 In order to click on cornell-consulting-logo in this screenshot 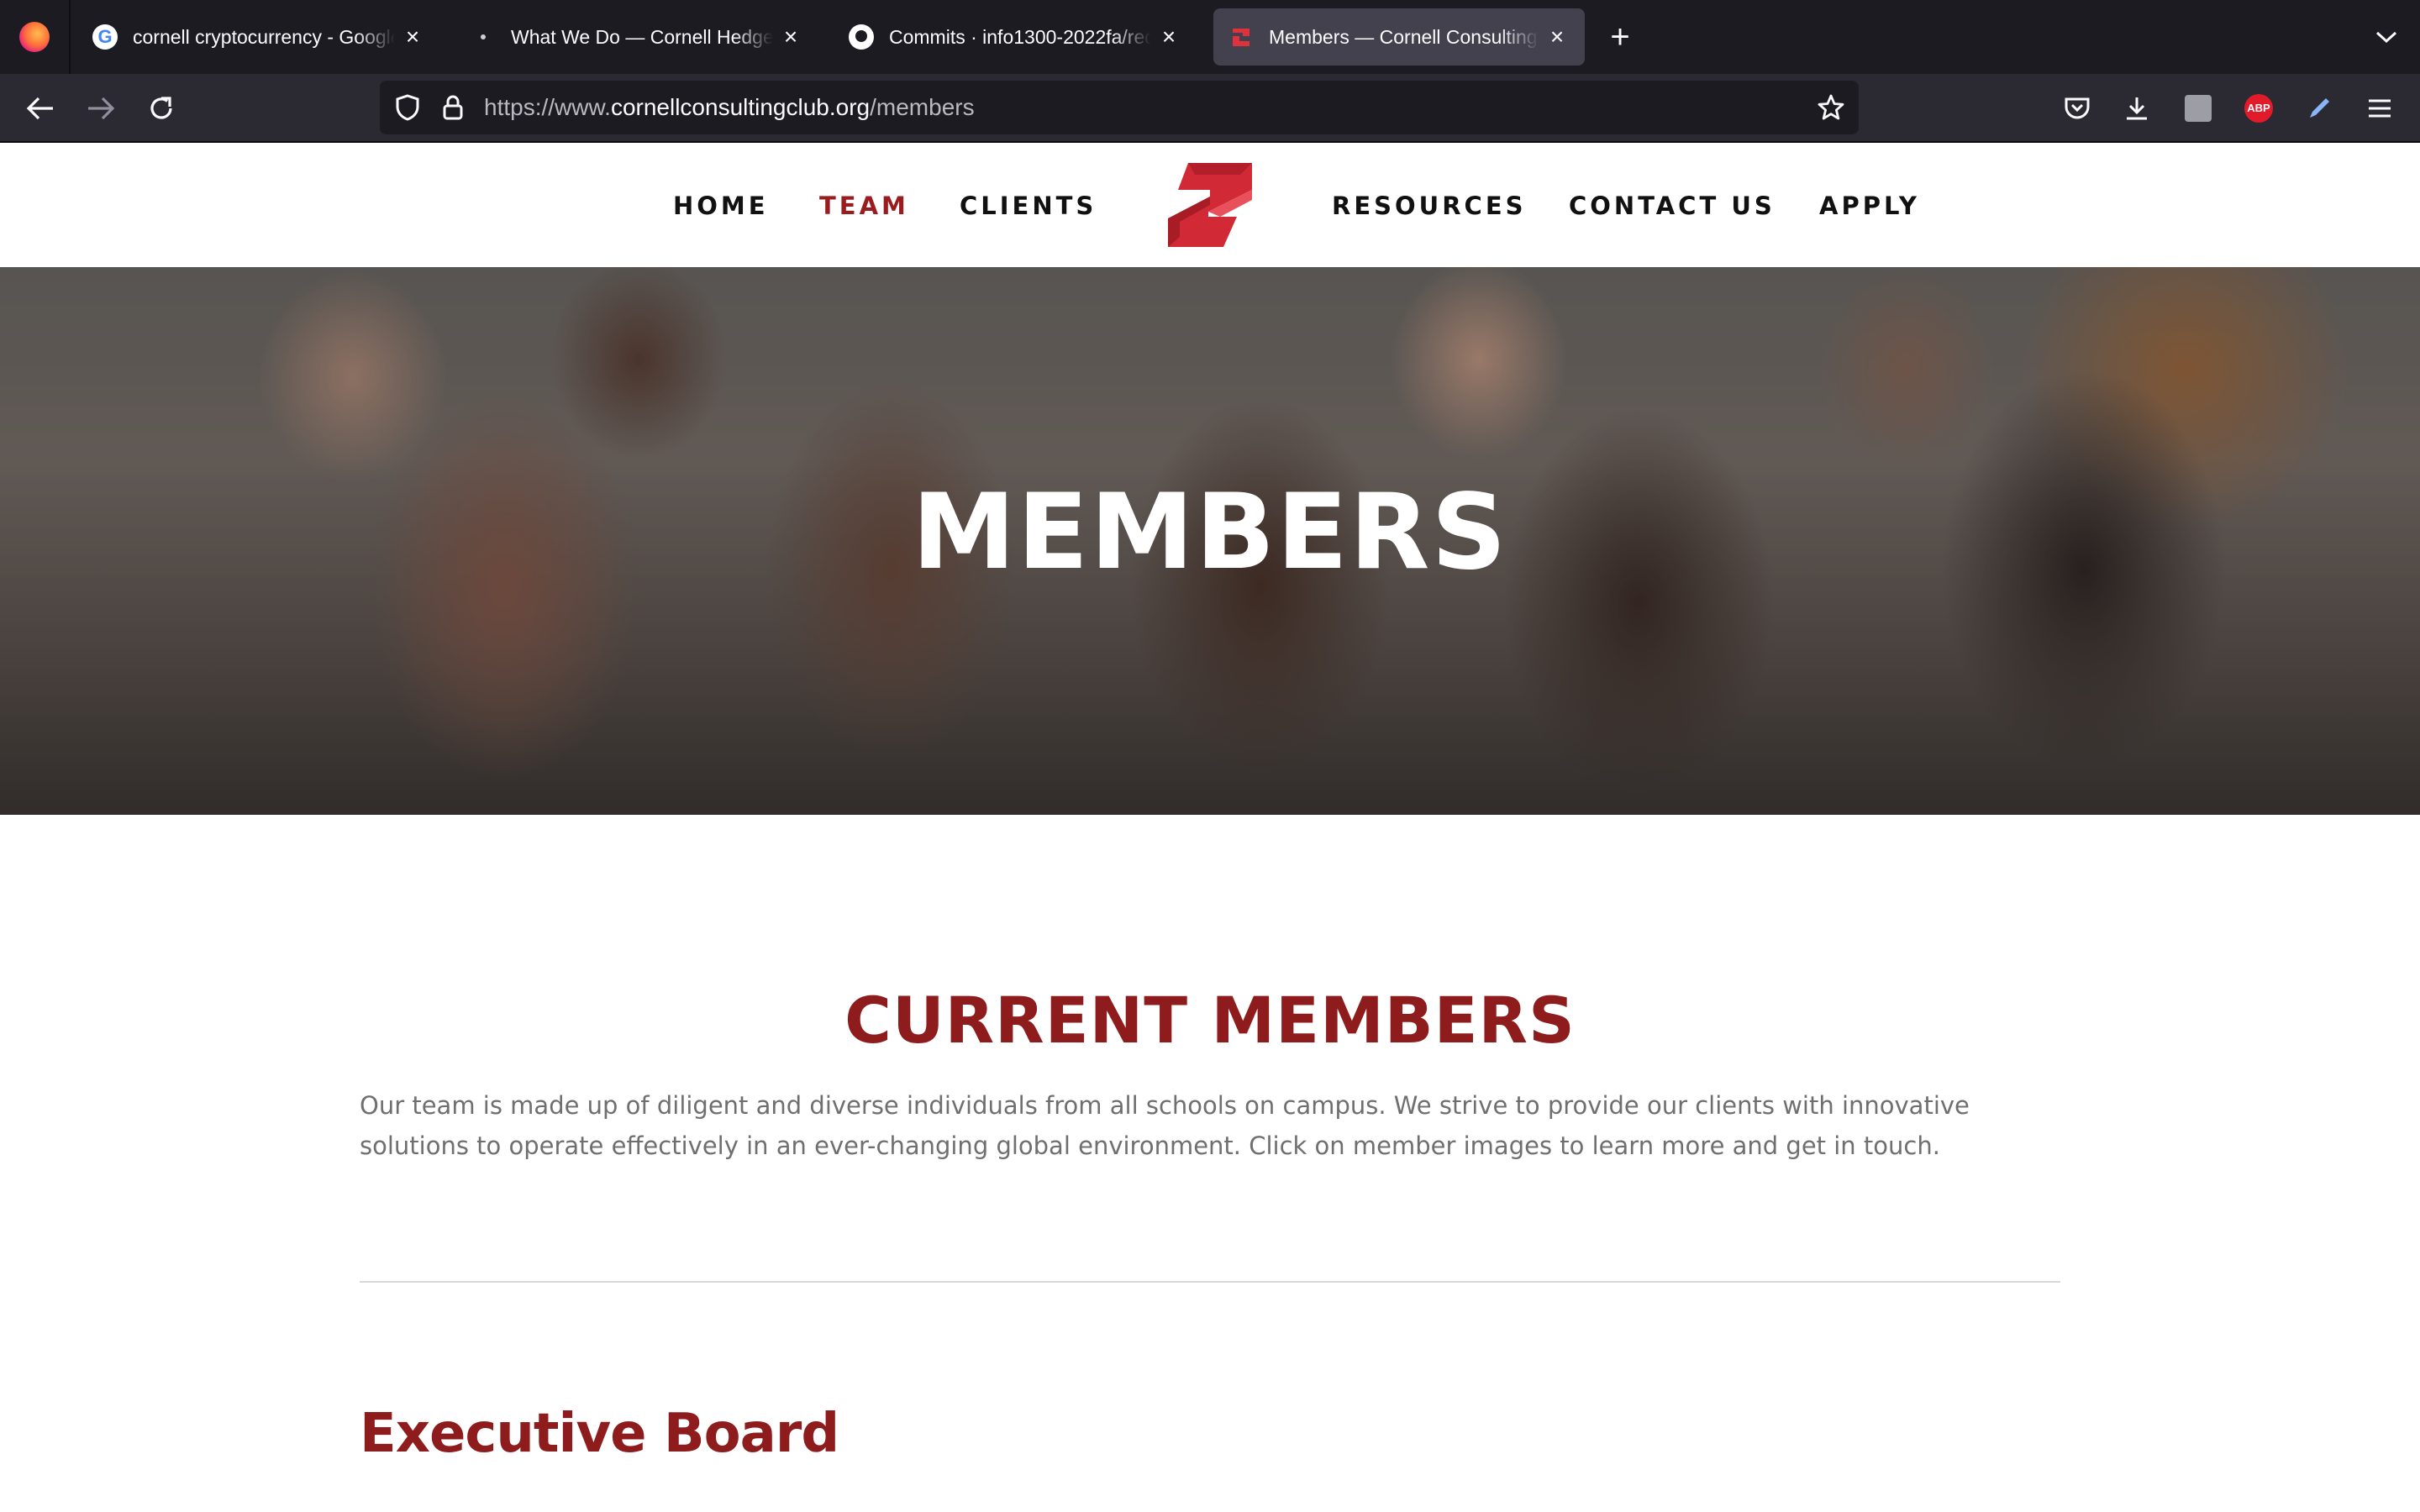, I will do `click(1211, 205)`.